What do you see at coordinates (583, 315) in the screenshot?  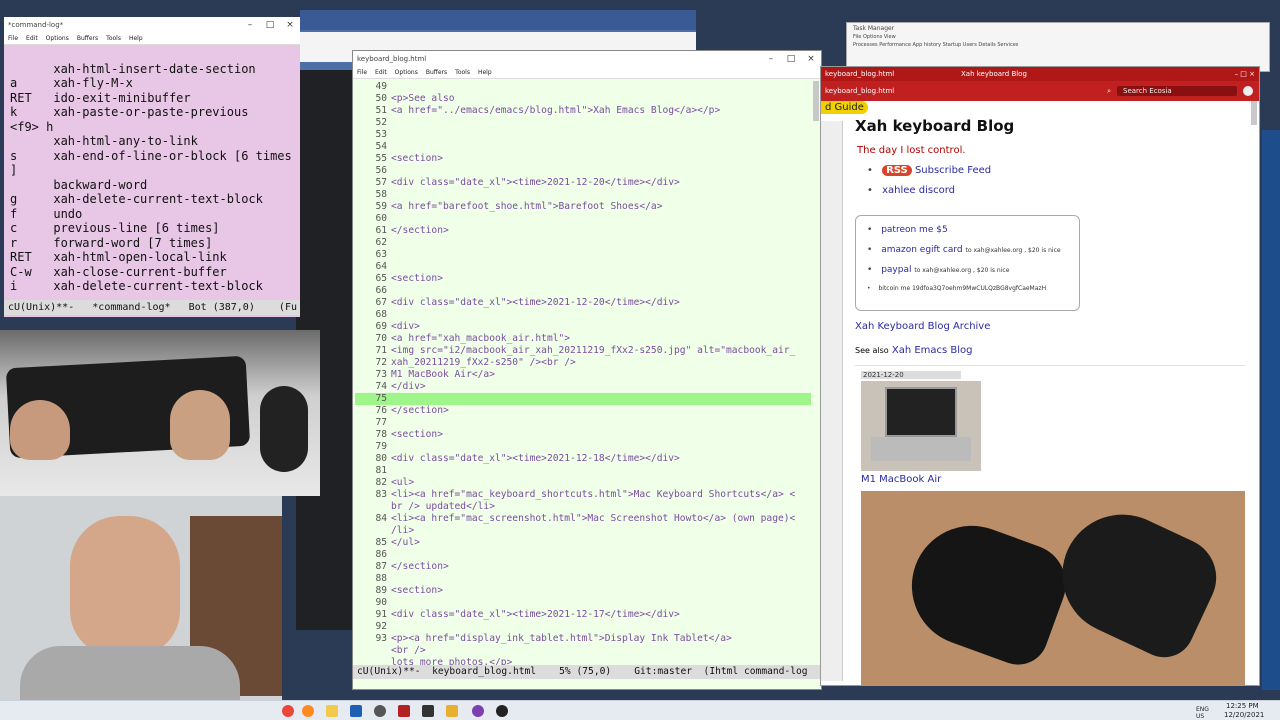 I see `code-line: 68` at bounding box center [583, 315].